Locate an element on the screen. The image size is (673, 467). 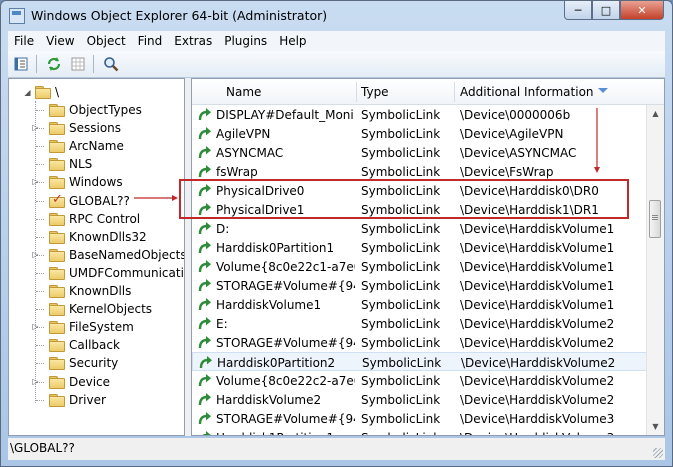
menu-view: View is located at coordinates (60, 41).